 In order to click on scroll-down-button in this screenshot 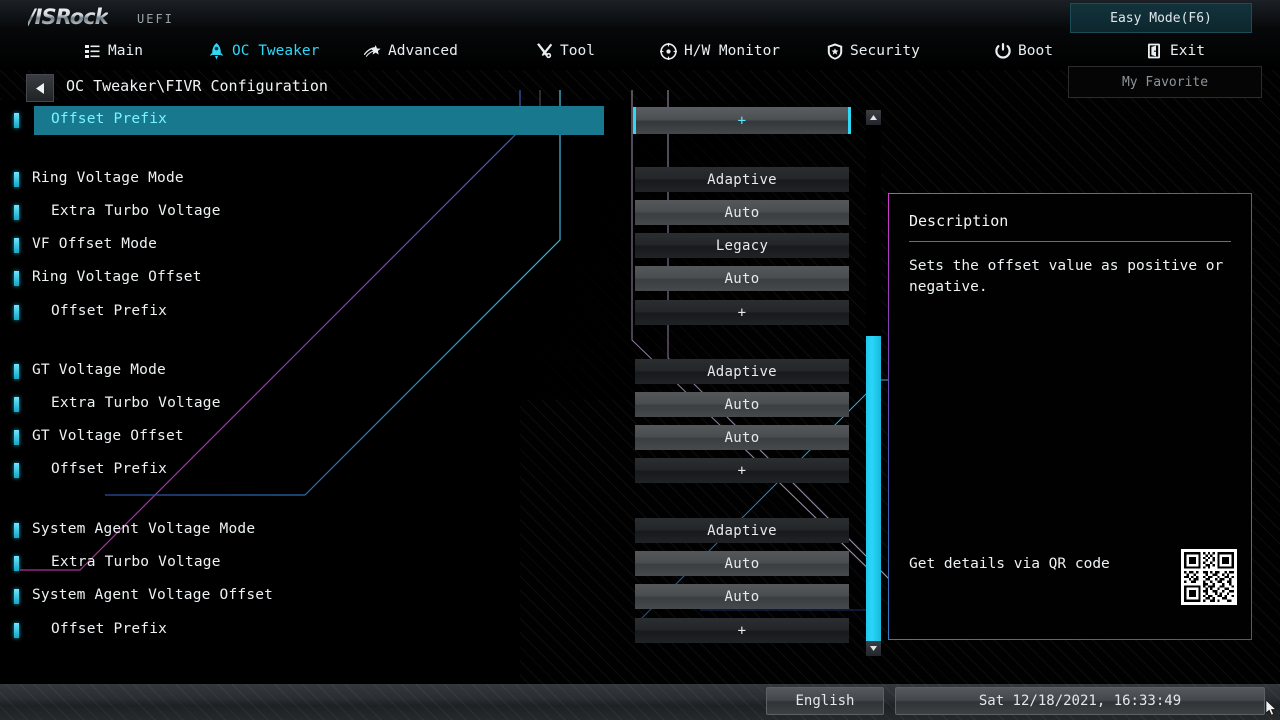, I will do `click(873, 648)`.